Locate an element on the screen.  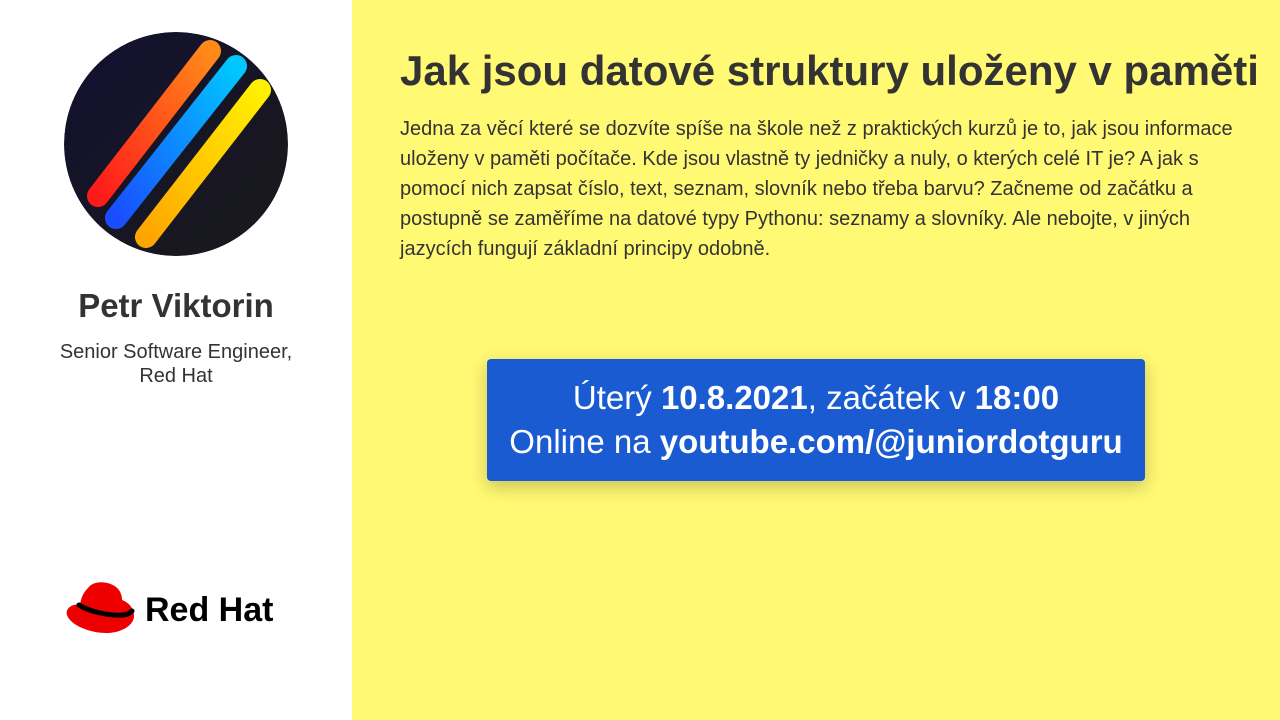
event-start-text: , začátek v is located at coordinates (886, 397).